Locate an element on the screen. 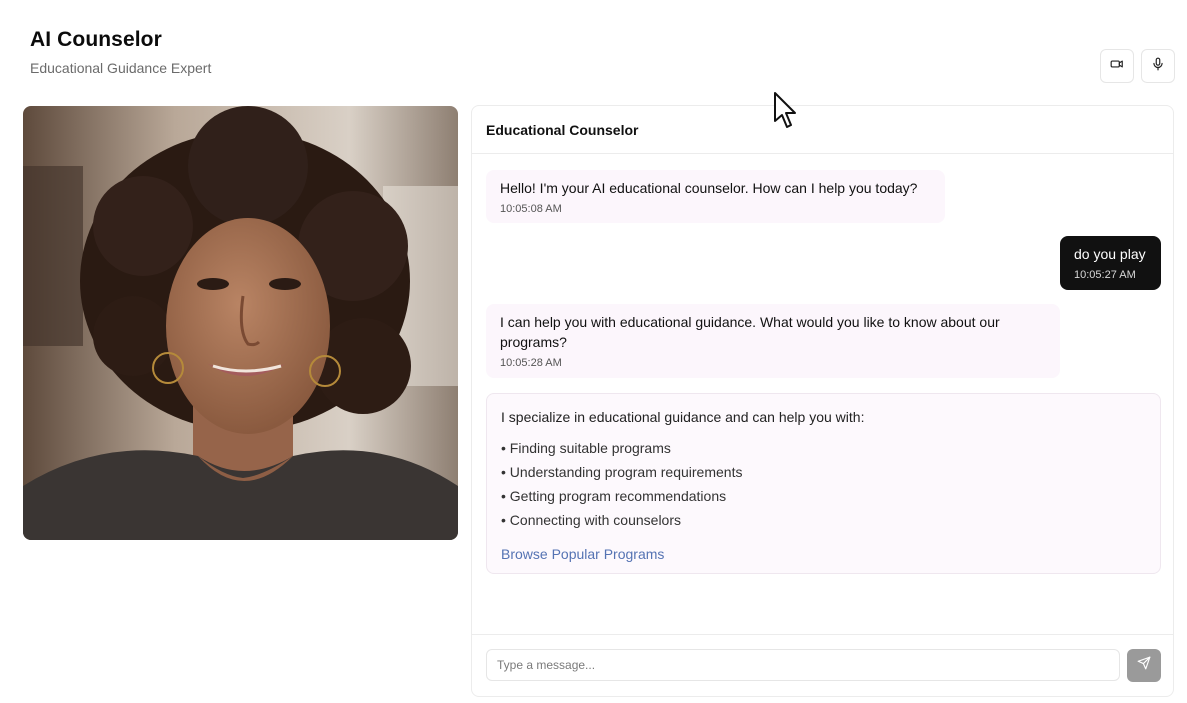 The image size is (1187, 703). message-input is located at coordinates (803, 665).